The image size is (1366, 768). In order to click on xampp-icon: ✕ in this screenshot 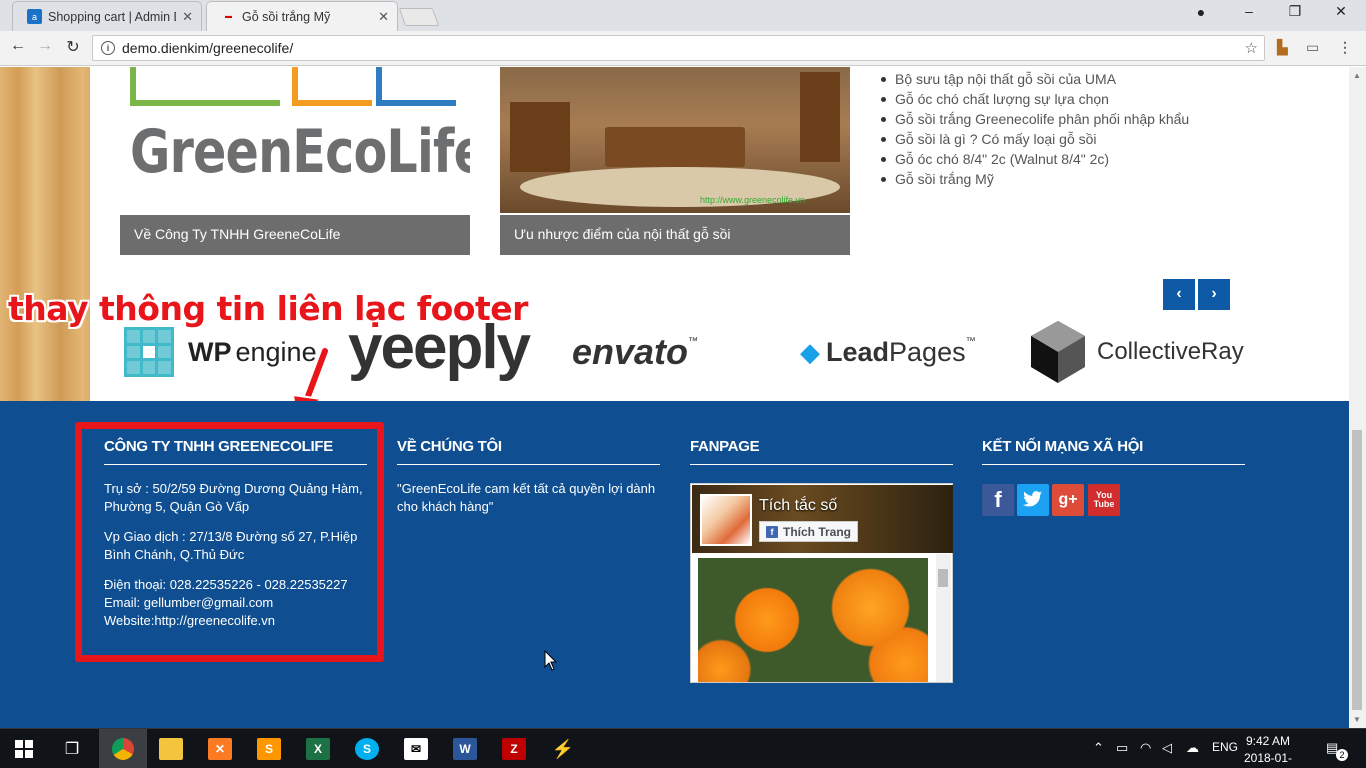, I will do `click(220, 749)`.